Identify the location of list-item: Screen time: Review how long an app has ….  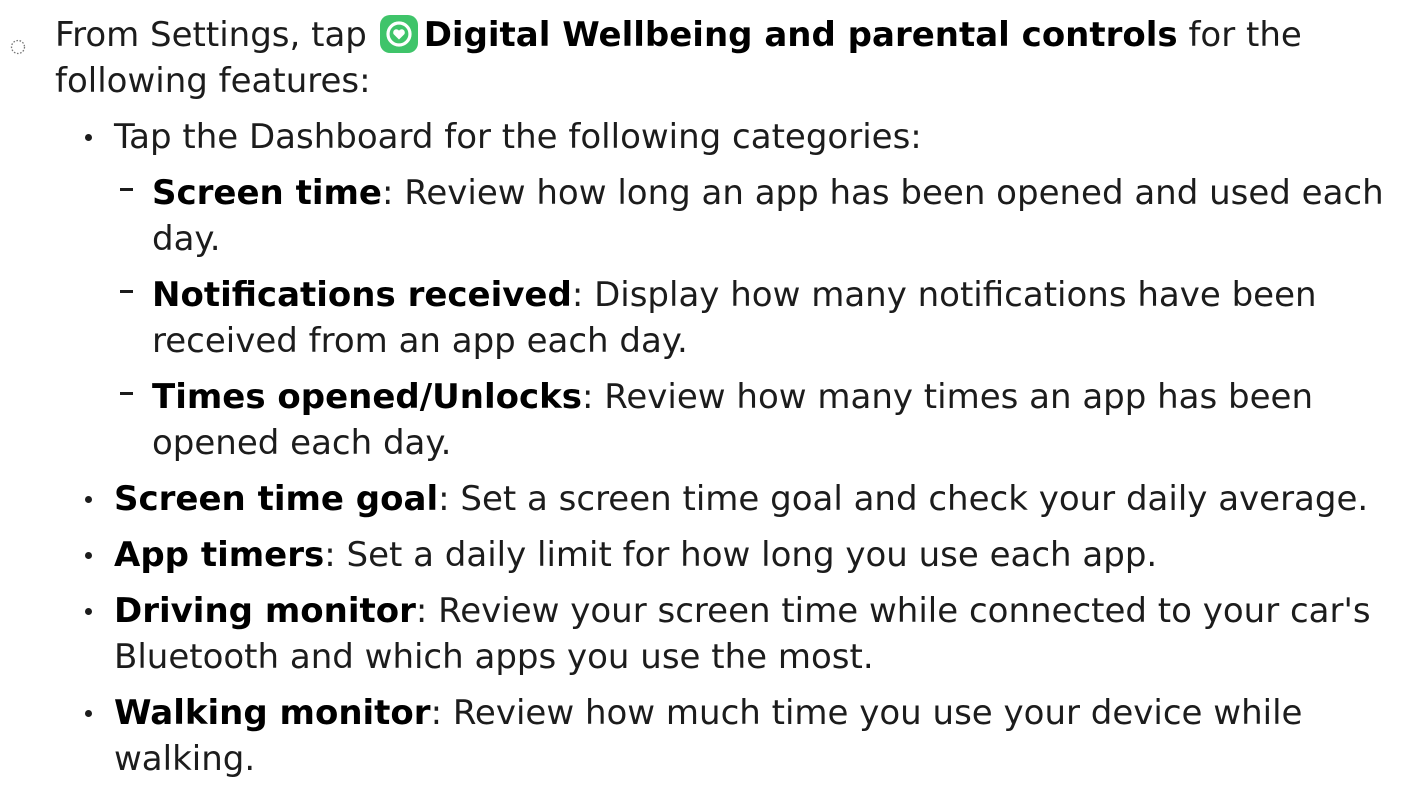
(760, 216).